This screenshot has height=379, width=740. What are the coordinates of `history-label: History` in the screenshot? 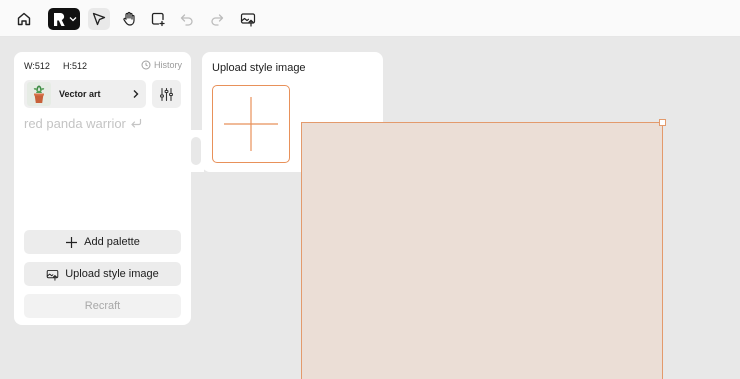 It's located at (167, 65).